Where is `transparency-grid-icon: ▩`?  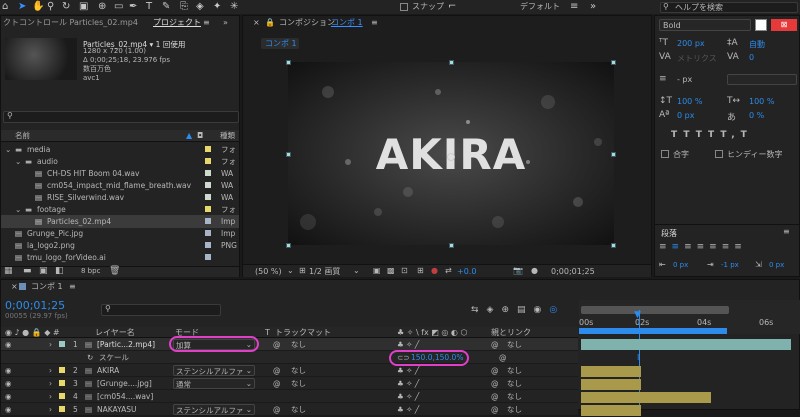
transparency-grid-icon: ▩ is located at coordinates (391, 270).